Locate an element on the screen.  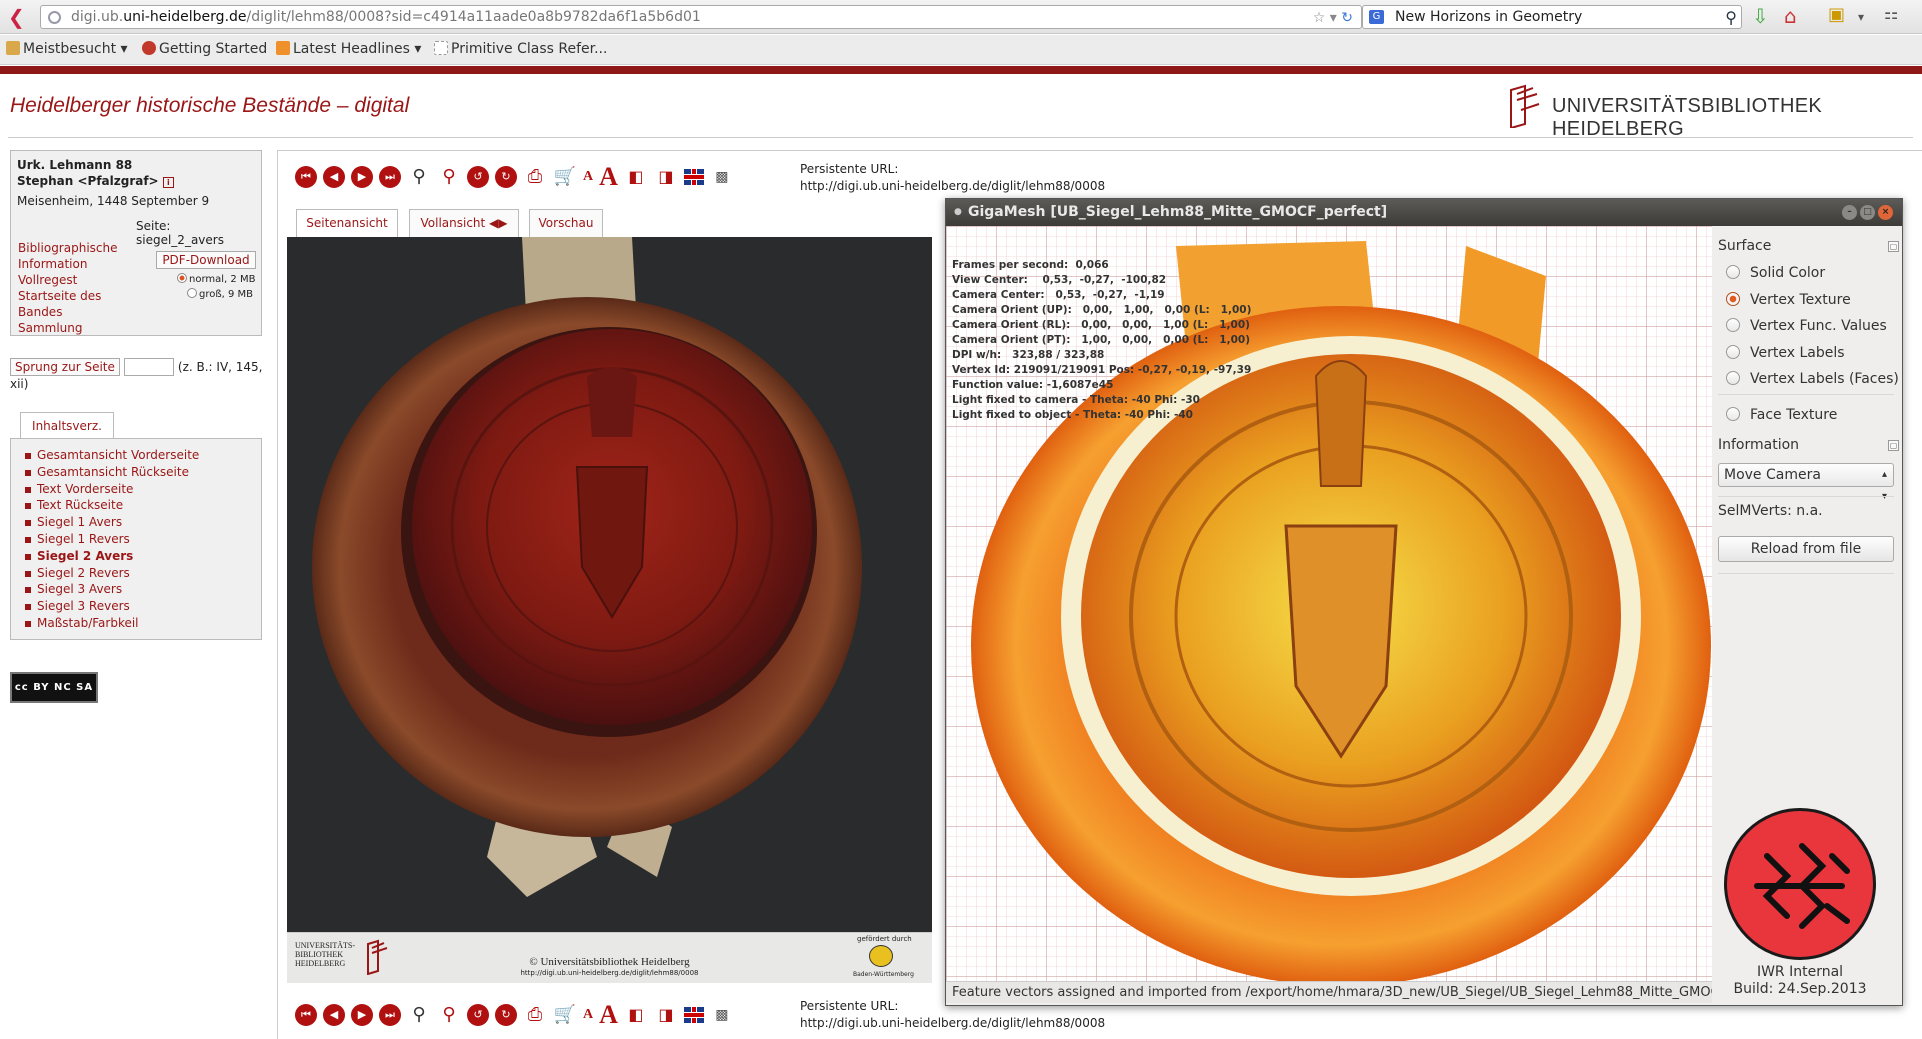
option-vertex-labels-faces: Vertex Labels (Faces) is located at coordinates (1812, 379).